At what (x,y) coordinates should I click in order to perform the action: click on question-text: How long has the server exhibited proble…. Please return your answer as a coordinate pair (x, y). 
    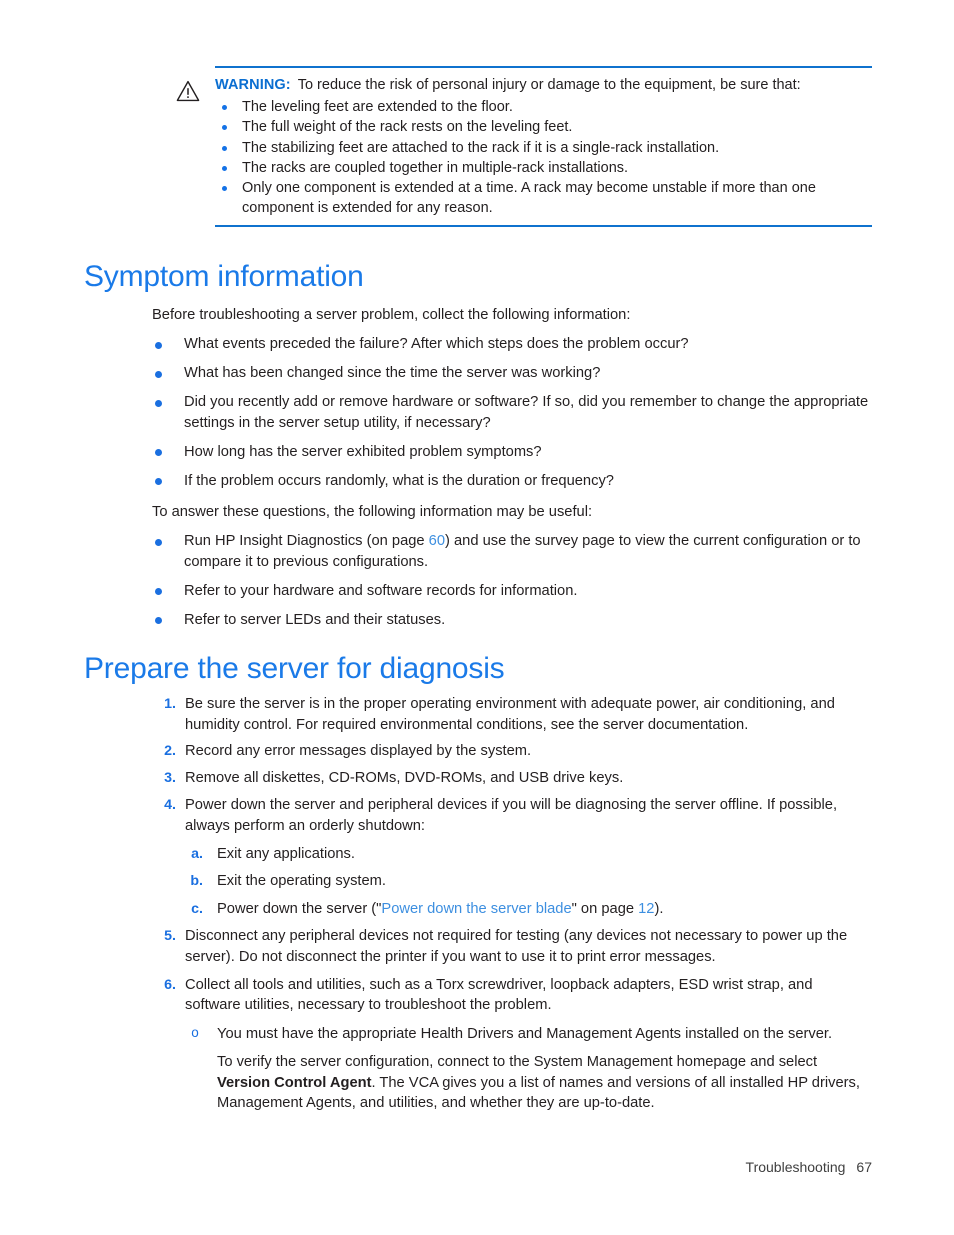
    Looking at the image, I should click on (363, 451).